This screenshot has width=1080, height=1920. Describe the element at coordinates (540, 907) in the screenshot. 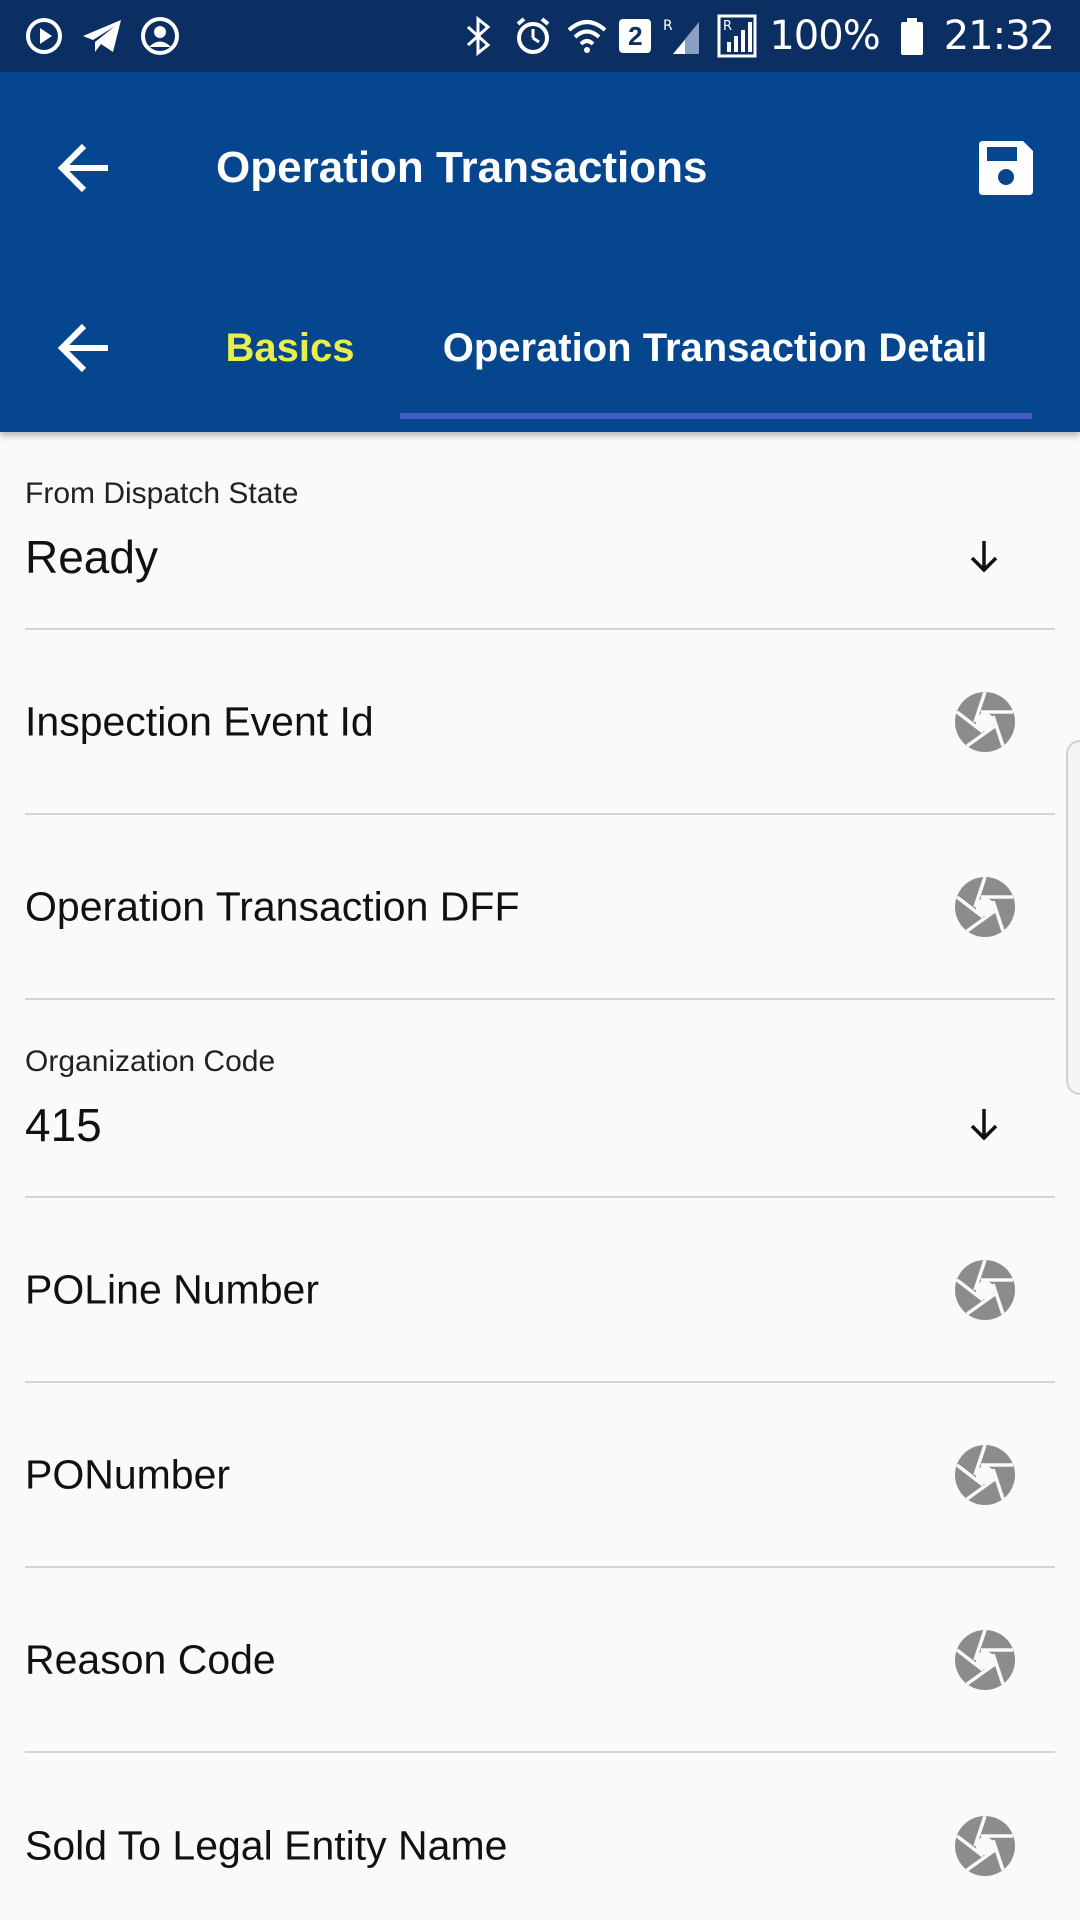

I see `field-operation-transaction-dff: Operation Transaction DFF` at that location.